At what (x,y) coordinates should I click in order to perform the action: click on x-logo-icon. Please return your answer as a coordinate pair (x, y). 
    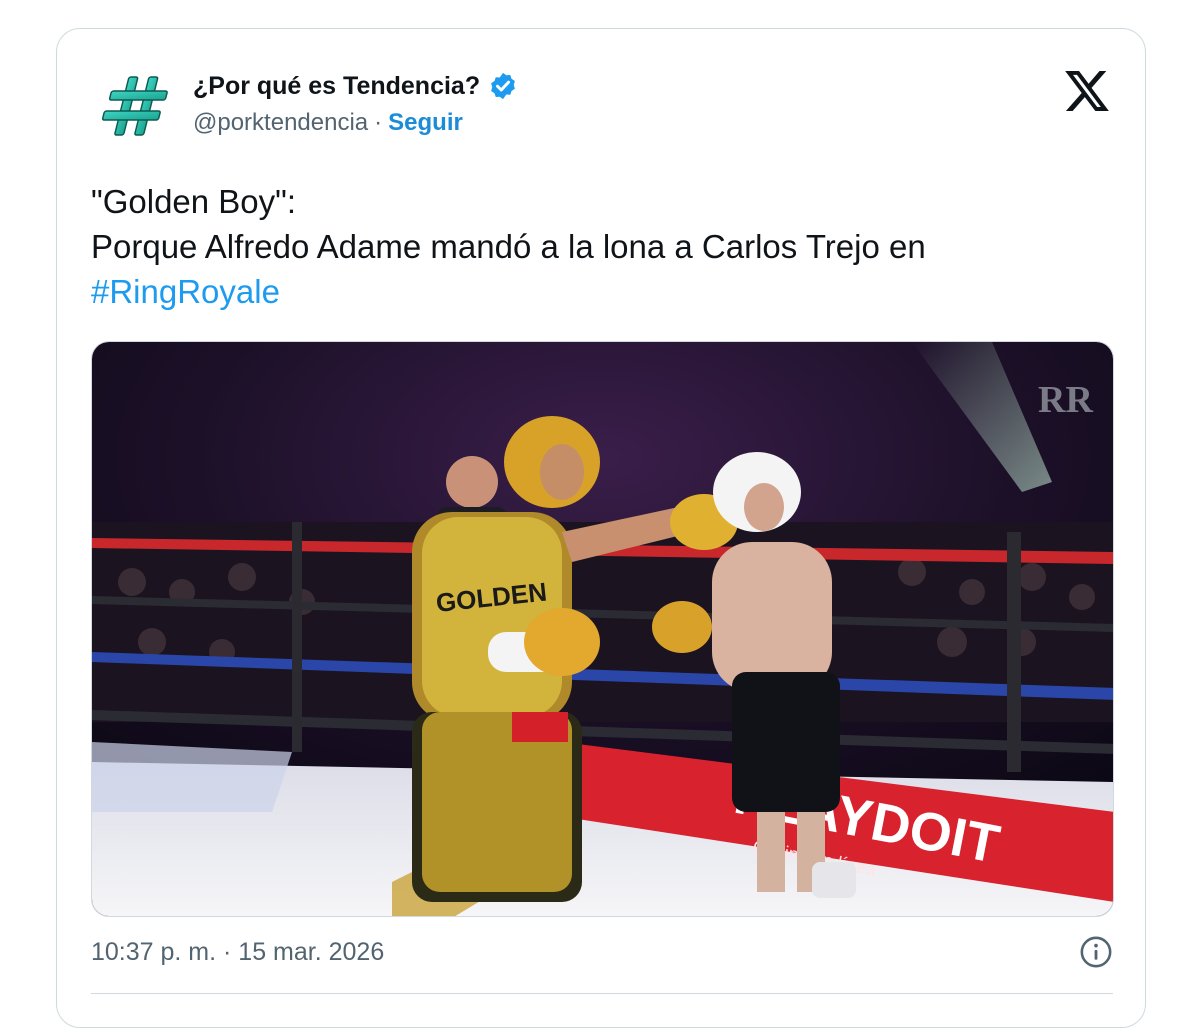
    Looking at the image, I should click on (1087, 91).